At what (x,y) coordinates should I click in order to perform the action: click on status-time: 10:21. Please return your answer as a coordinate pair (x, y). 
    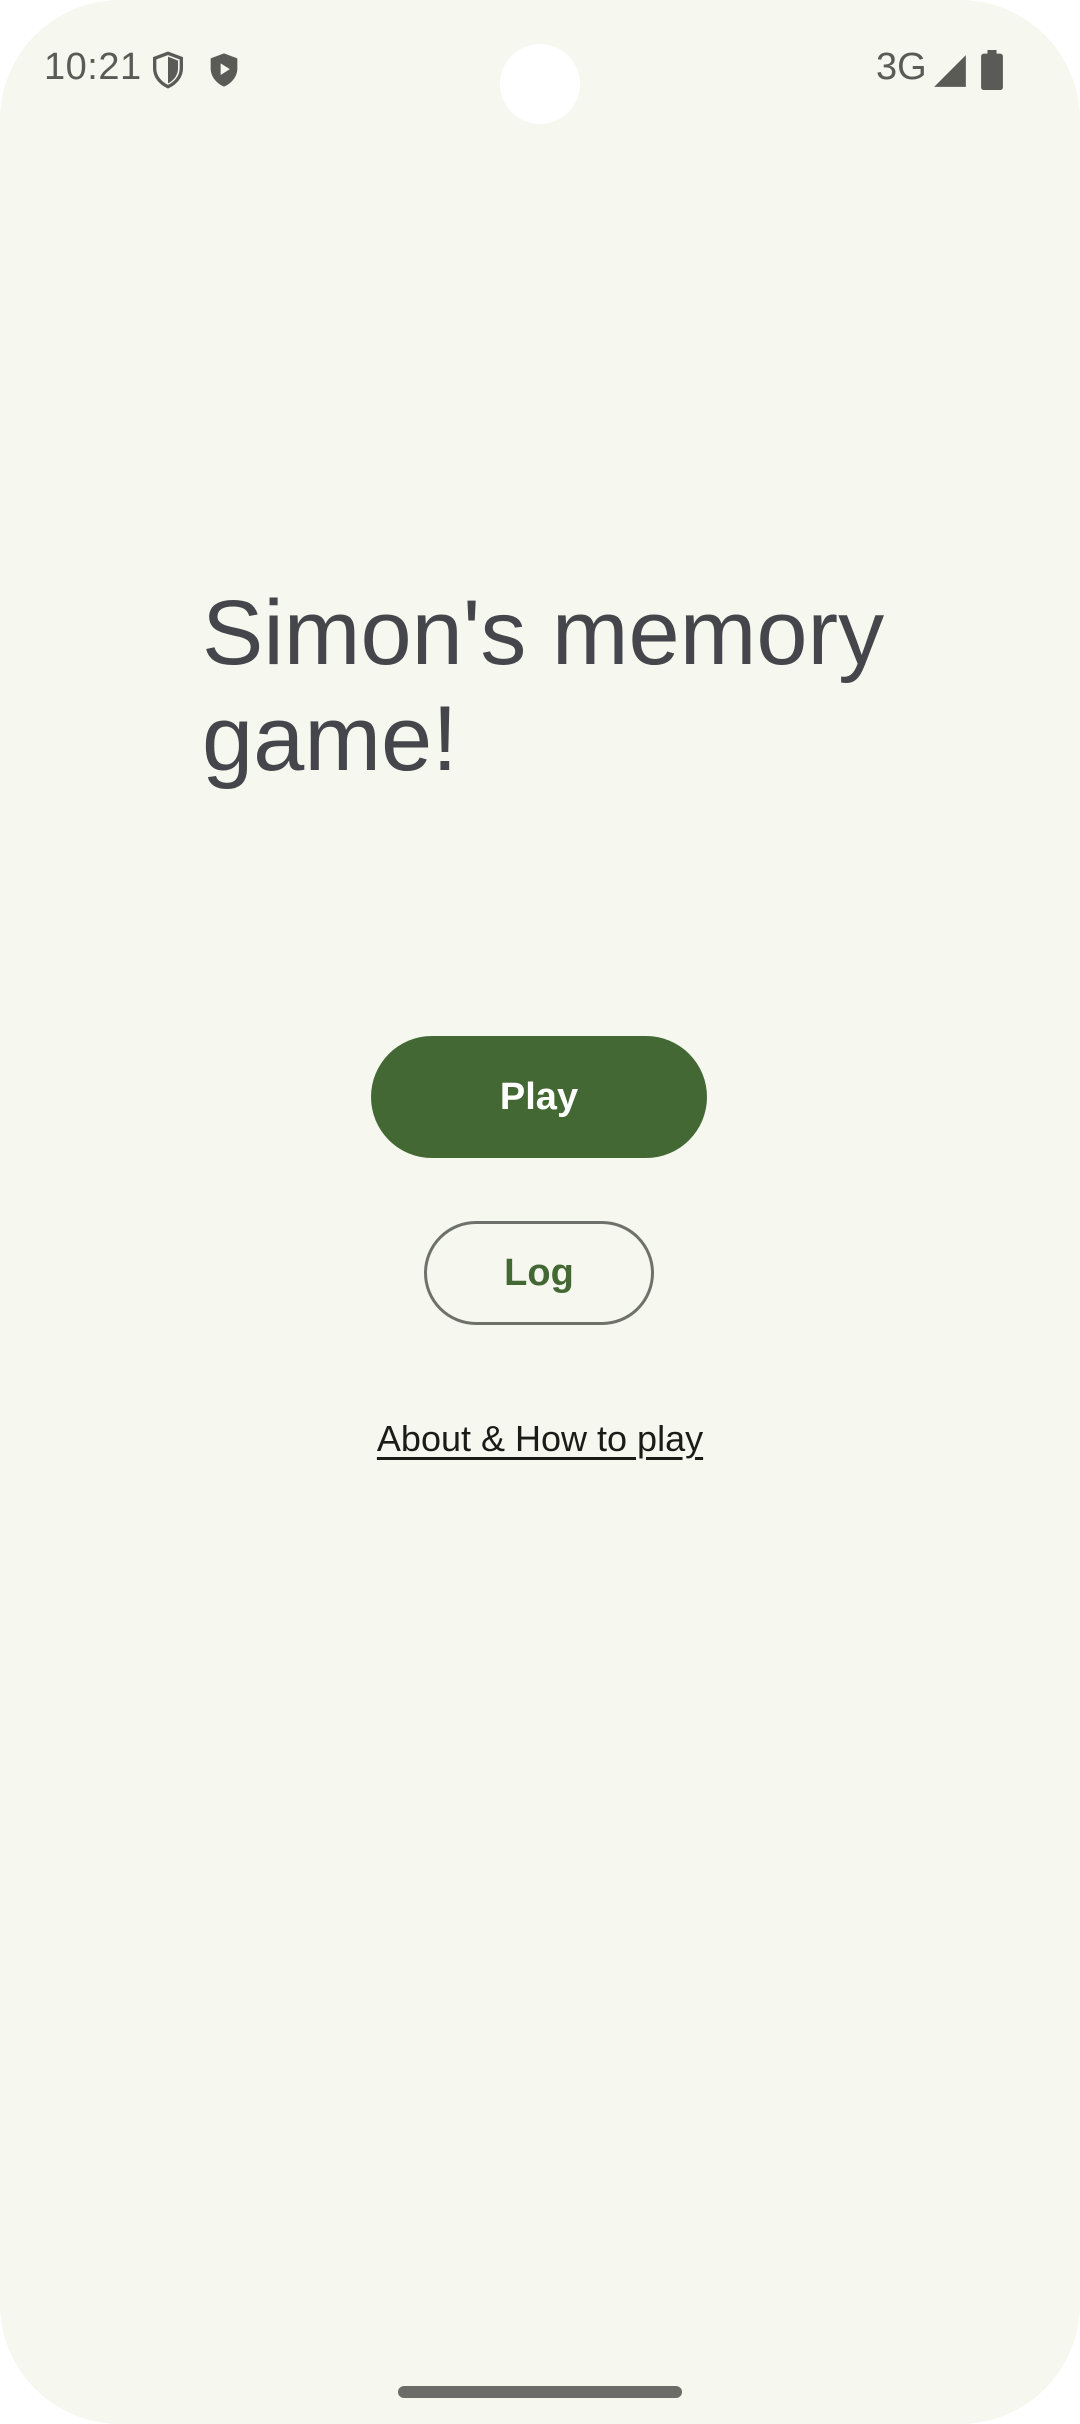
    Looking at the image, I should click on (93, 67).